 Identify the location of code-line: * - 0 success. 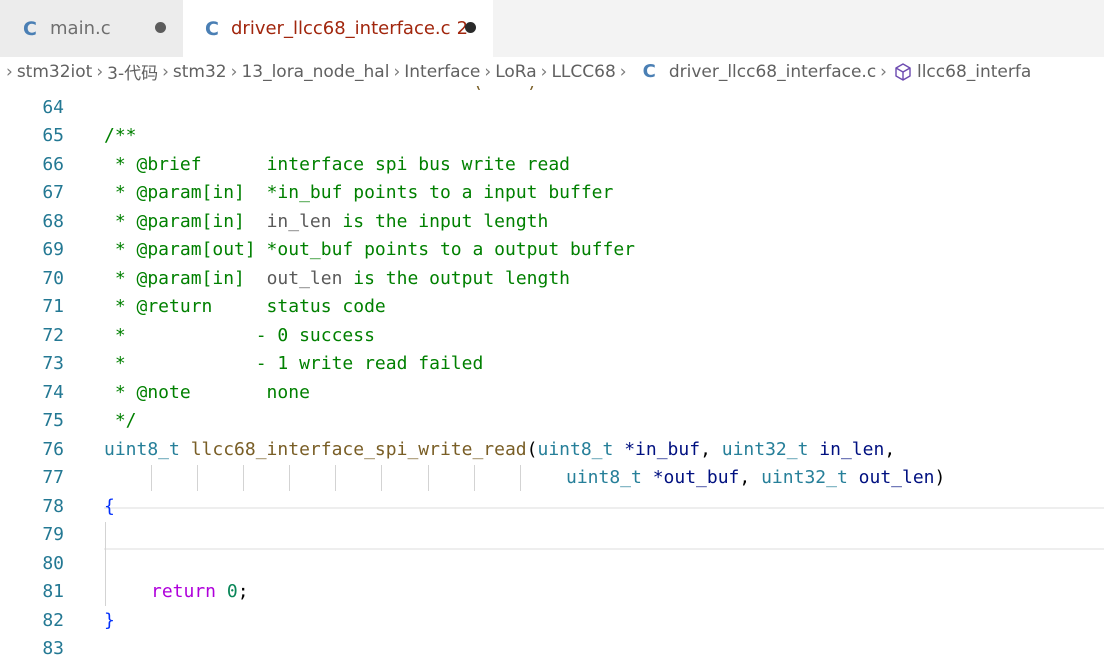
(239, 335).